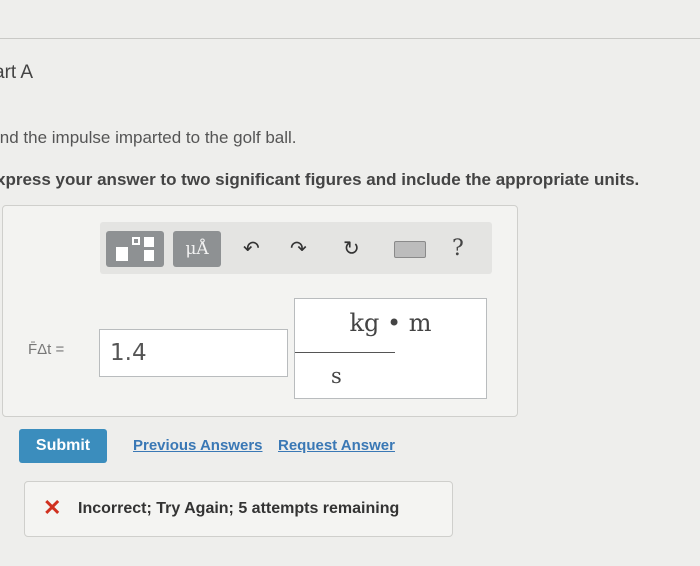 The height and width of the screenshot is (566, 700). I want to click on units-icon: μÅ, so click(197, 249).